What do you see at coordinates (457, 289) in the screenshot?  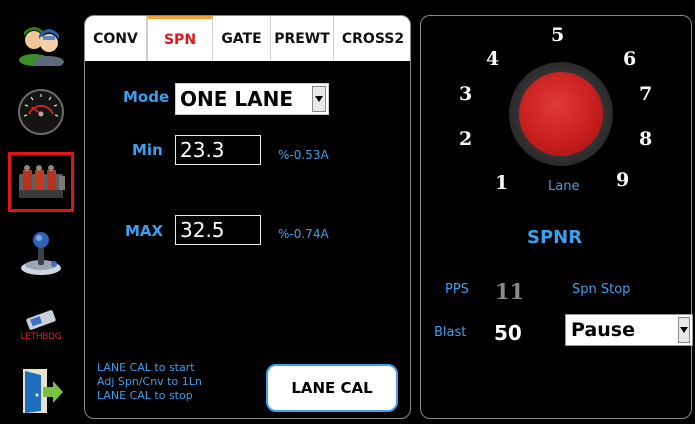 I see `pps-label: PPS` at bounding box center [457, 289].